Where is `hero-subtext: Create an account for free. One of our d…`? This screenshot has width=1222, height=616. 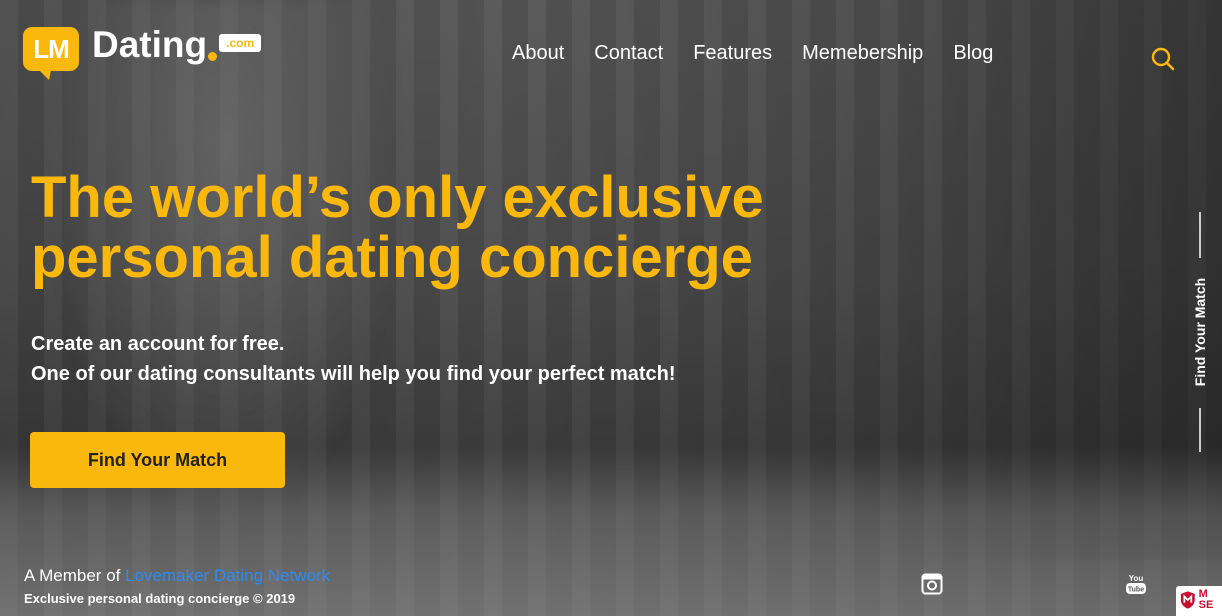 hero-subtext: Create an account for free. One of our d… is located at coordinates (353, 359).